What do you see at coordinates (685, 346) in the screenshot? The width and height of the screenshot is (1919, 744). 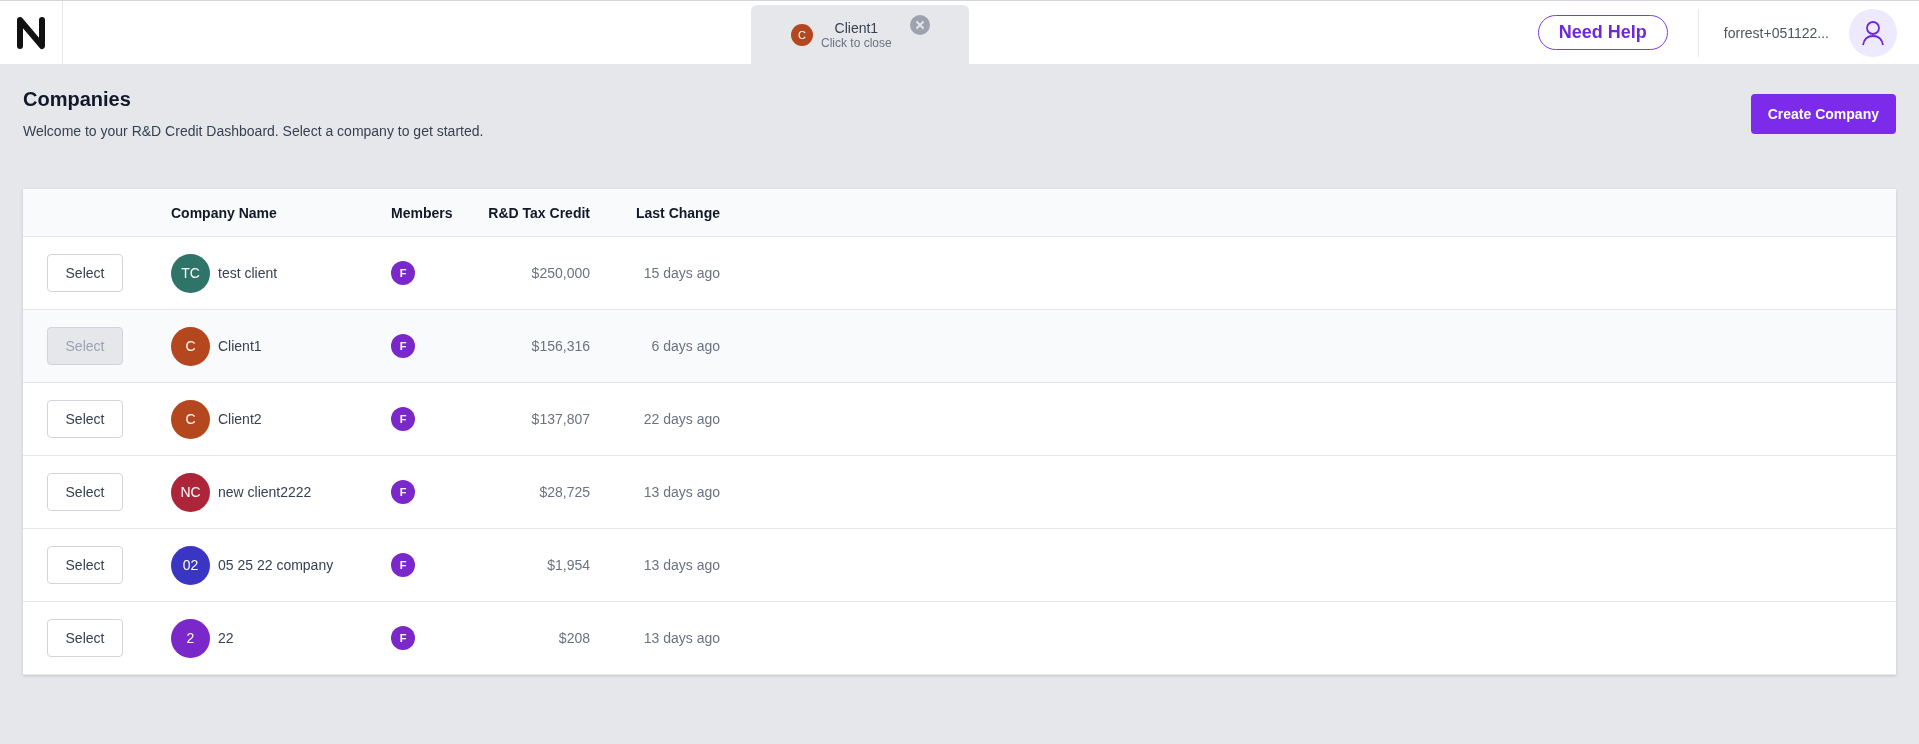 I see `last-change: 6 days ago` at bounding box center [685, 346].